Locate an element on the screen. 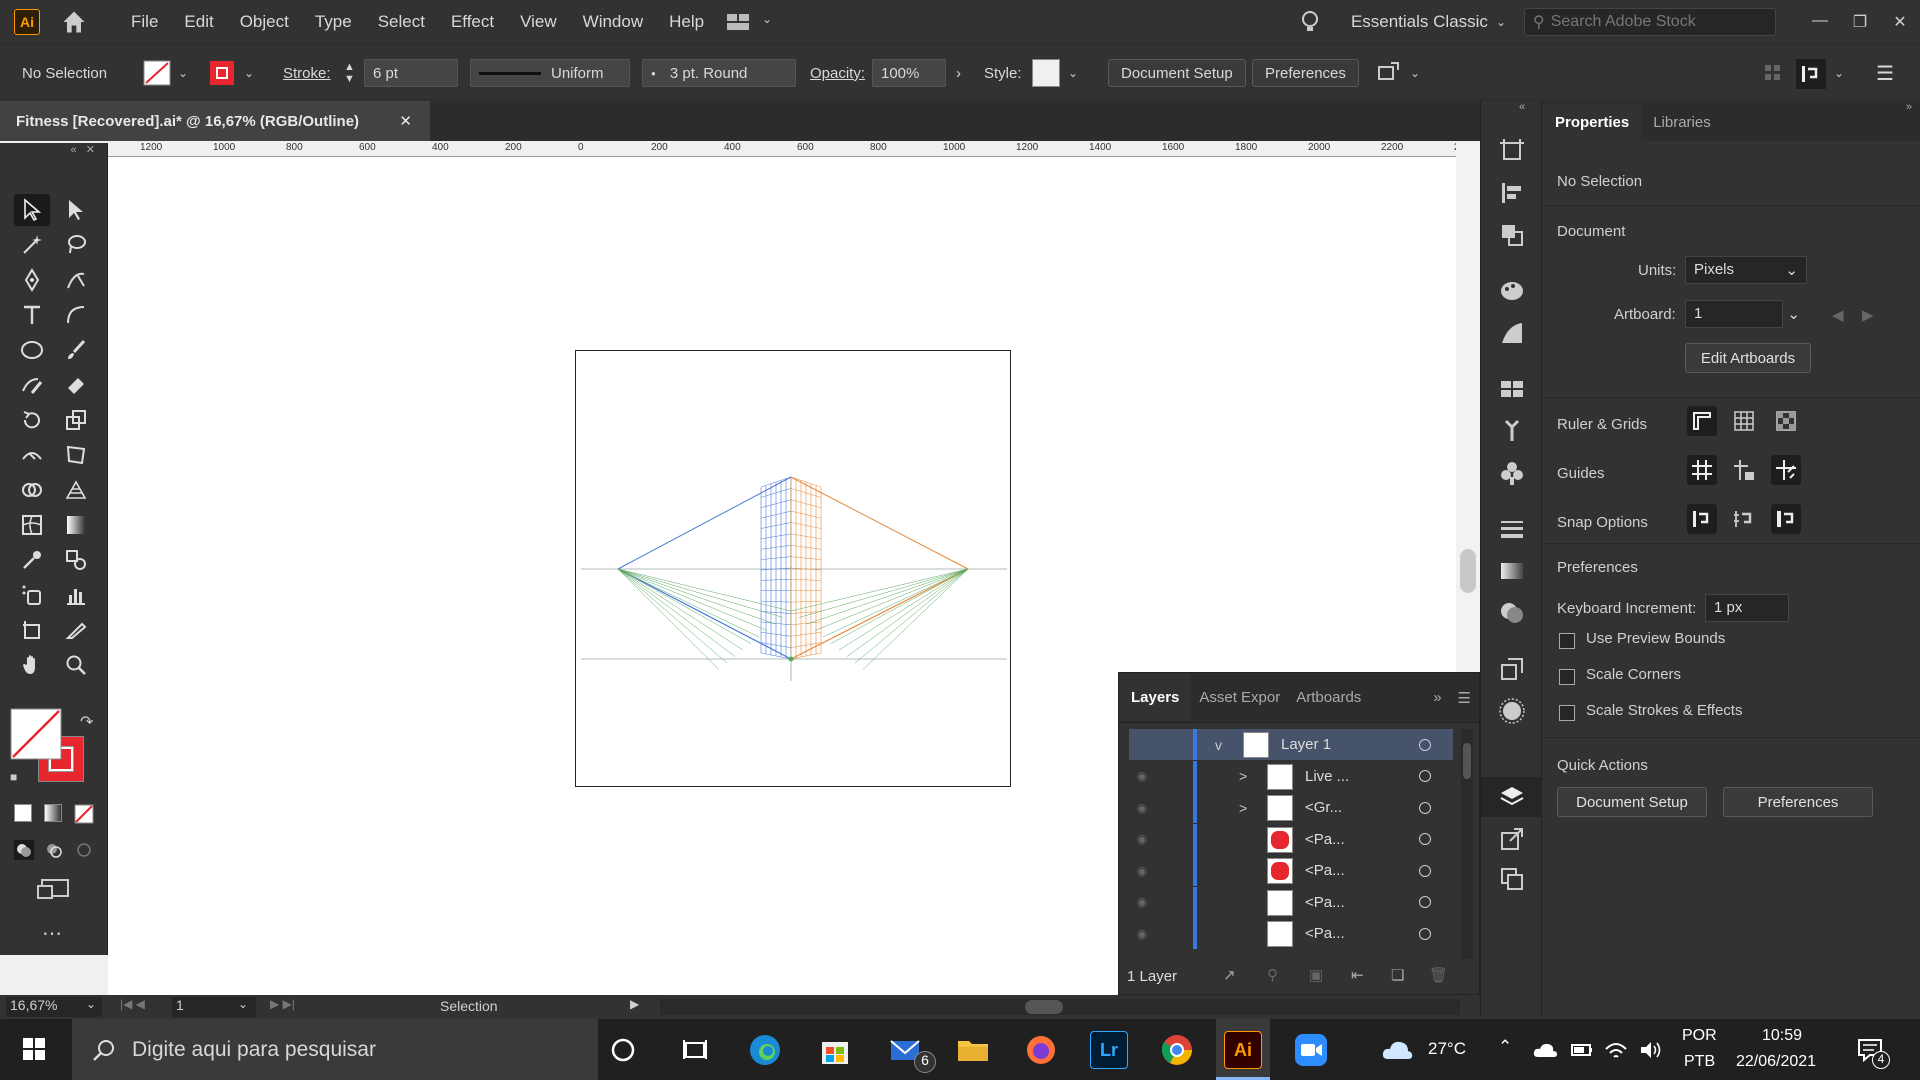 This screenshot has width=1920, height=1080. clock-time: 10:59 is located at coordinates (1782, 1036).